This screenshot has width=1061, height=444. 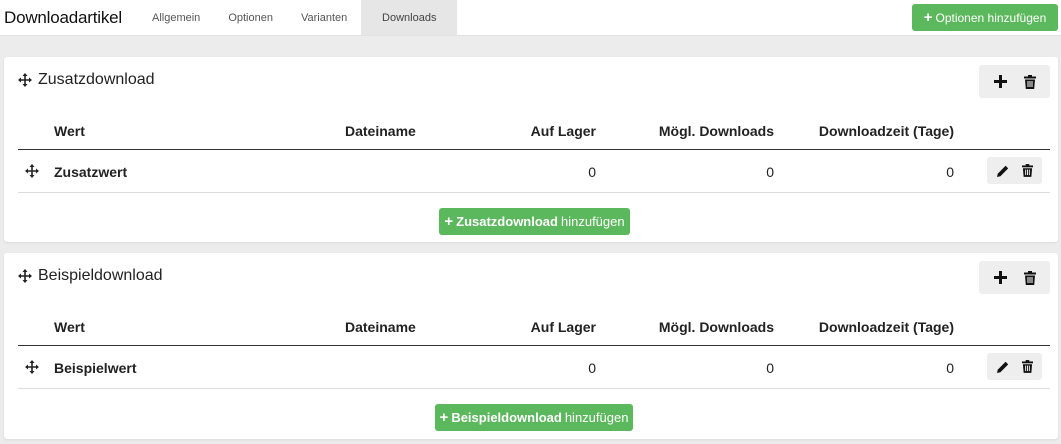 What do you see at coordinates (91, 172) in the screenshot?
I see `row-wert: Zusatzwert` at bounding box center [91, 172].